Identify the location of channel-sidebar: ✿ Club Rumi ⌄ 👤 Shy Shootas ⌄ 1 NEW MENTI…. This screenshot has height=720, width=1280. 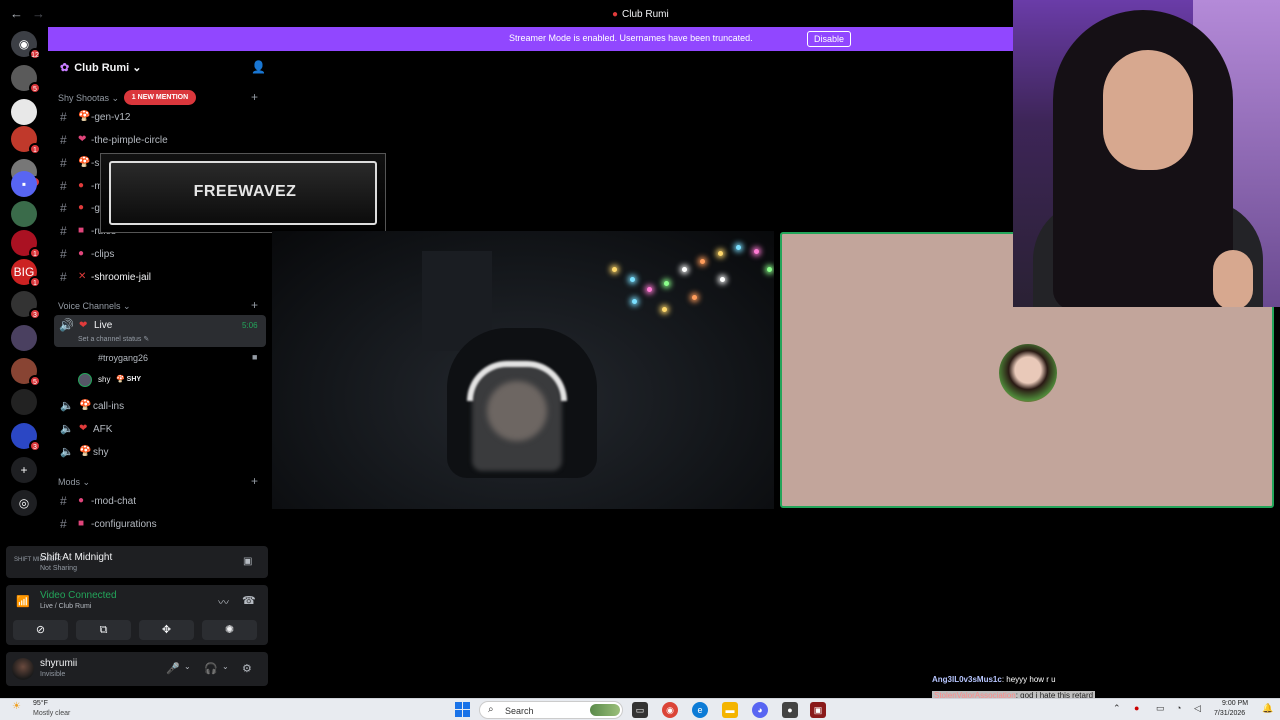
(160, 297).